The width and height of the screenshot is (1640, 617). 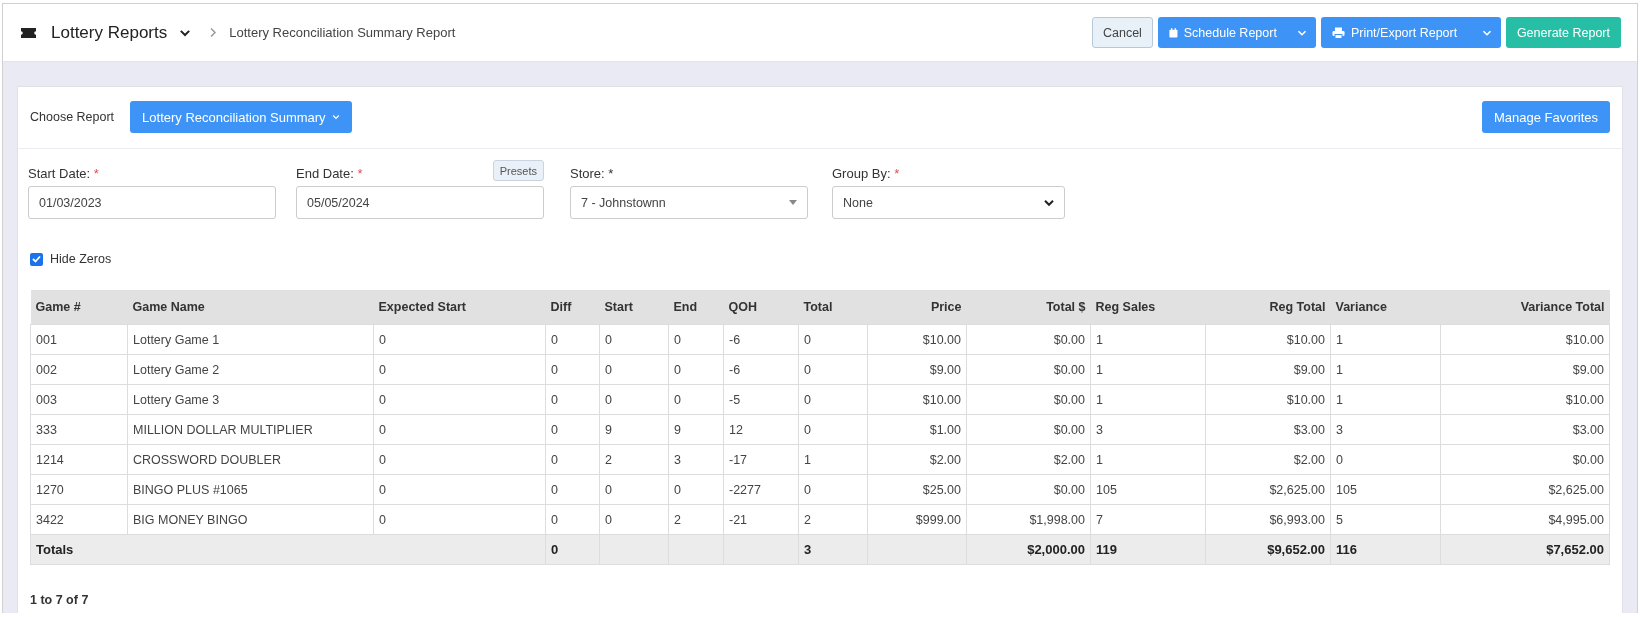 I want to click on total-cell: $2,000.00, so click(x=1028, y=549).